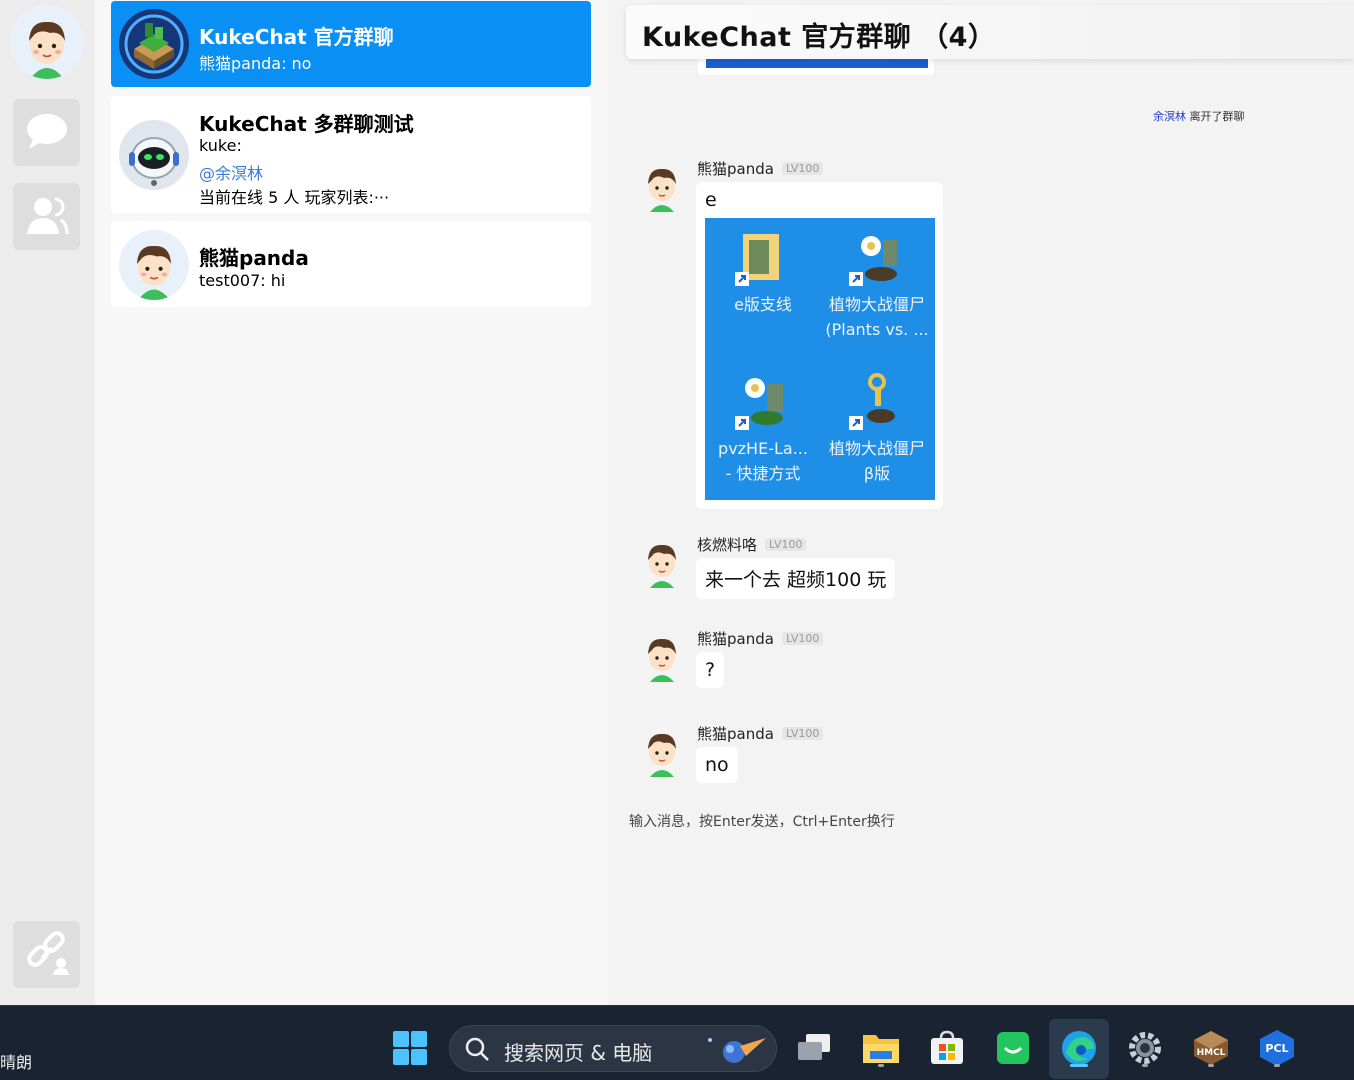 The image size is (1354, 1080). I want to click on sender-line: 核燃料咯 LV100, so click(752, 544).